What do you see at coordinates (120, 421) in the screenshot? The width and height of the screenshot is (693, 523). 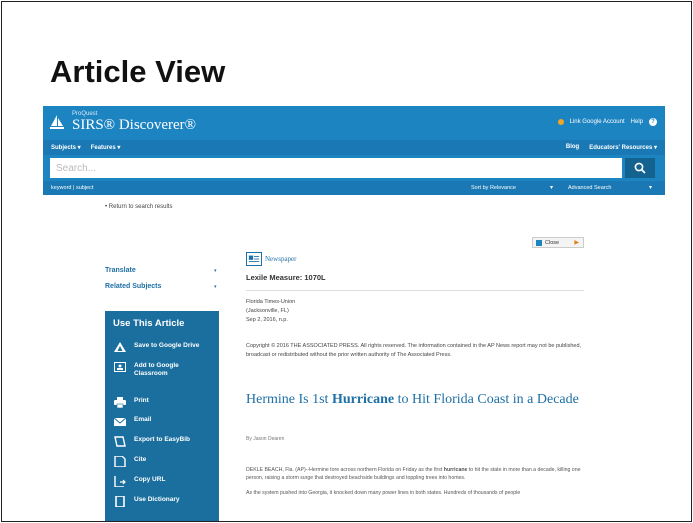 I see `email-icon` at bounding box center [120, 421].